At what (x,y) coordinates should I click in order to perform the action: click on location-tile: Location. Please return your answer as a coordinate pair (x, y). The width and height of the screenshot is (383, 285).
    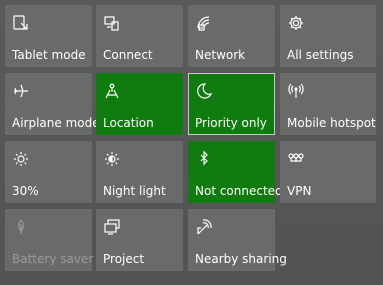
    Looking at the image, I should click on (139, 104).